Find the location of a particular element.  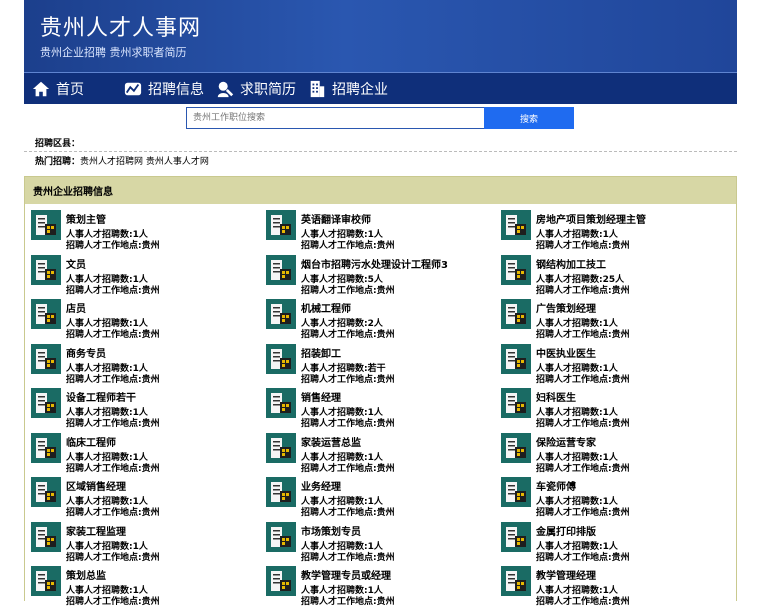

hot-link: 贵州人才招聘网 is located at coordinates (111, 162).